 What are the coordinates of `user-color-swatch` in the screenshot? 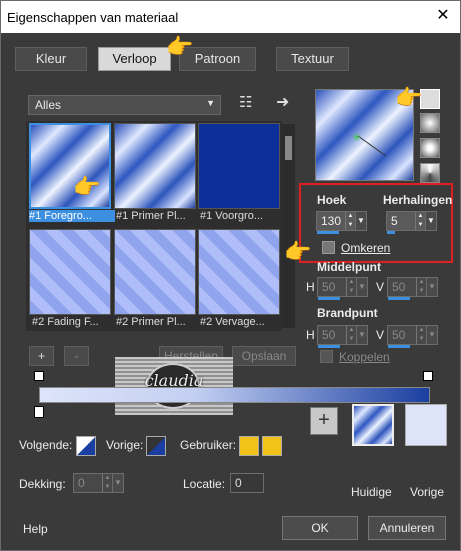 It's located at (249, 446).